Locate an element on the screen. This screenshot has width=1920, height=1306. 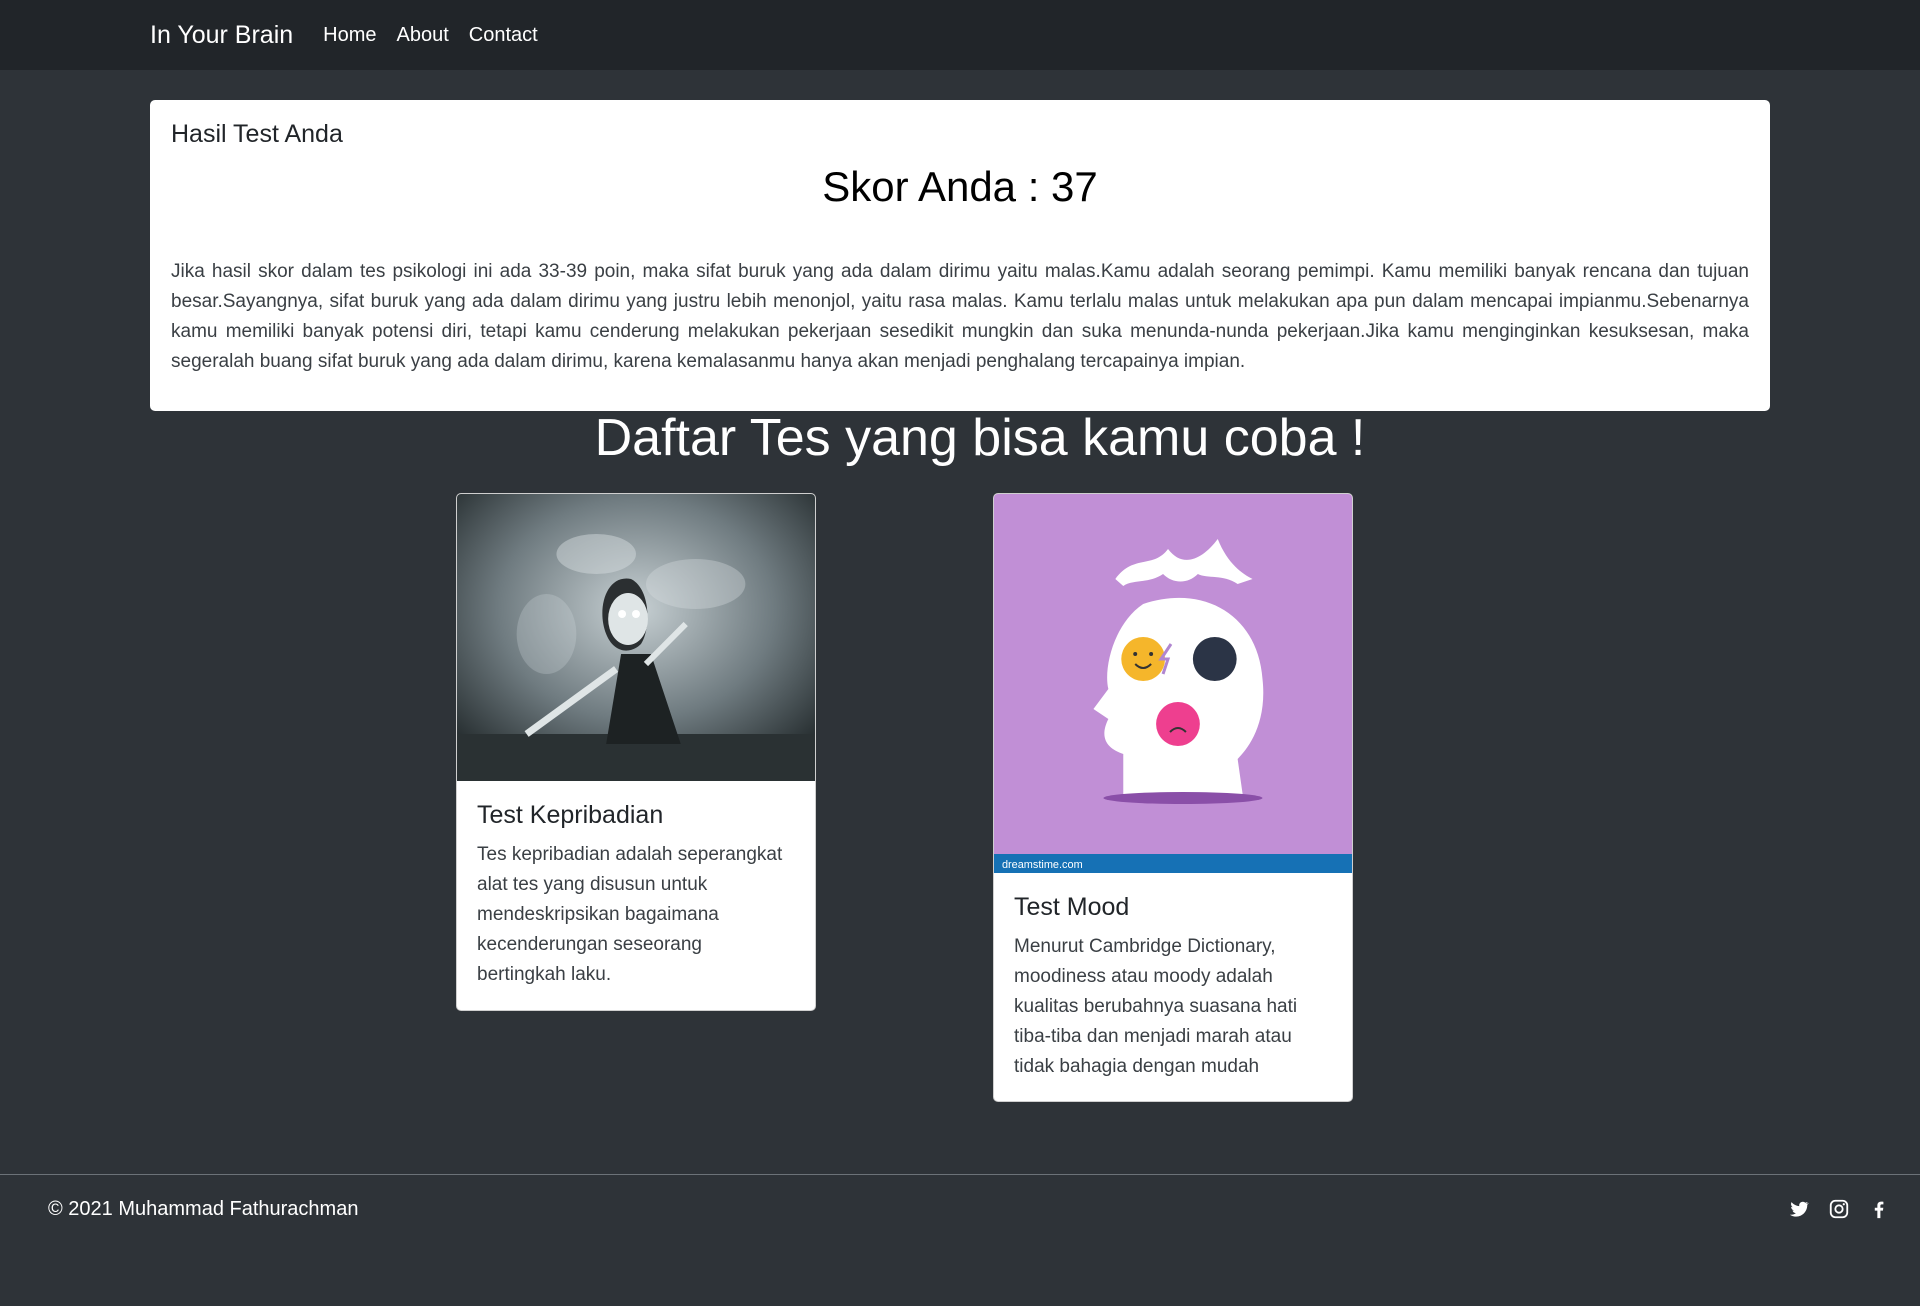
footer-copyright: © 2021 Muhammad Fathurachman is located at coordinates (203, 1209).